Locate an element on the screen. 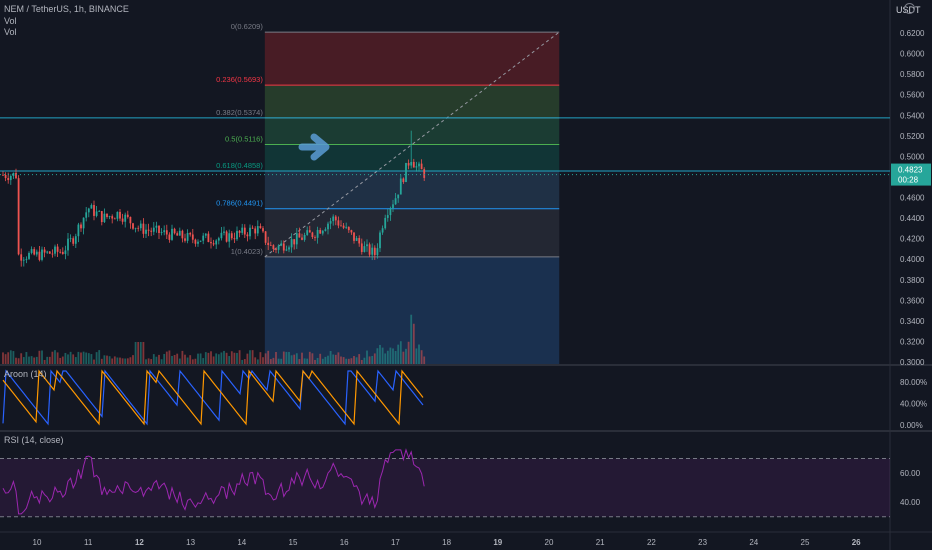  rsi-tick: 40.00 is located at coordinates (910, 502).